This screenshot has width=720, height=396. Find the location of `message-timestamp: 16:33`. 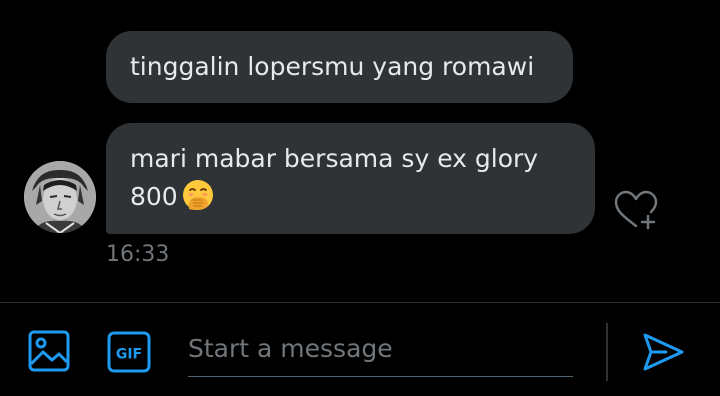

message-timestamp: 16:33 is located at coordinates (138, 254).